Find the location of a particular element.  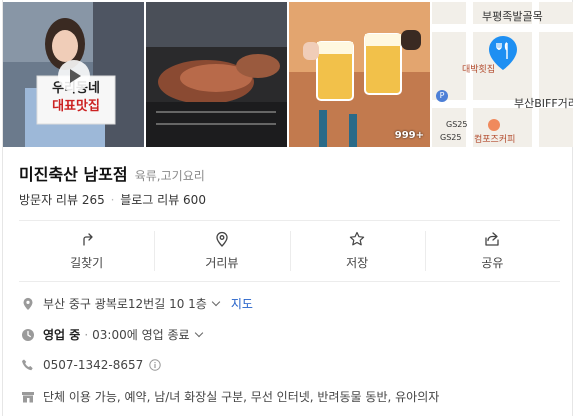

phone-number: 0507-1342-8657 is located at coordinates (93, 365).